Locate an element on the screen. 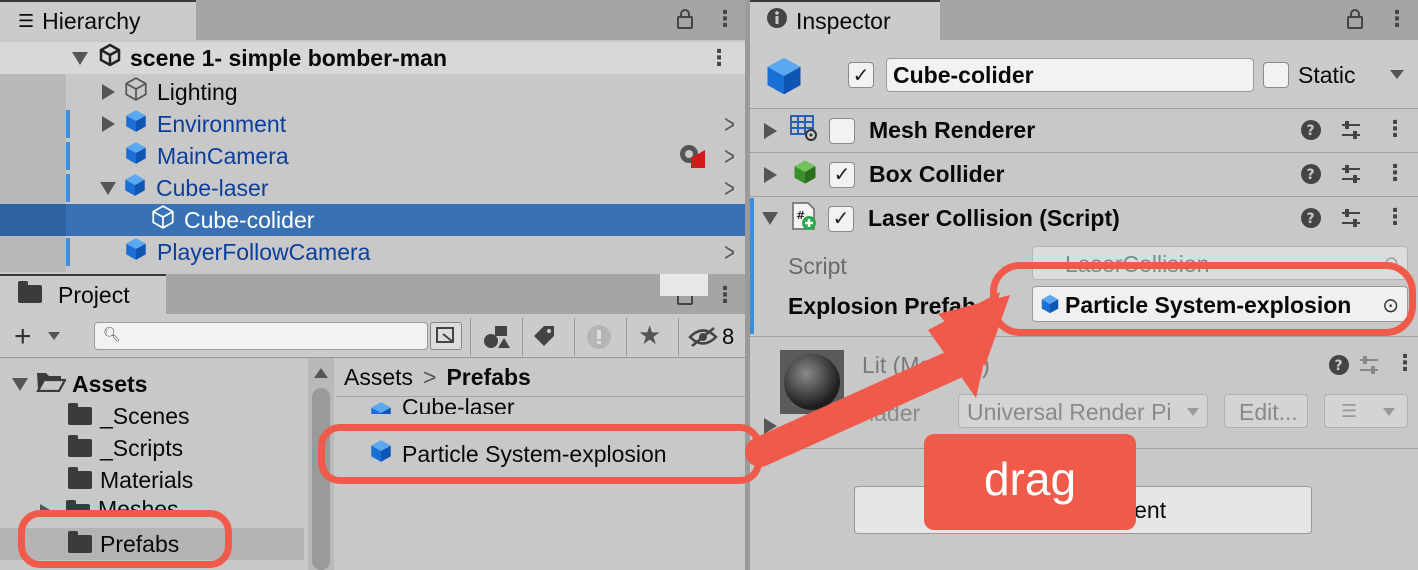 This screenshot has width=1418, height=570. drag-arrow is located at coordinates (877, 379).